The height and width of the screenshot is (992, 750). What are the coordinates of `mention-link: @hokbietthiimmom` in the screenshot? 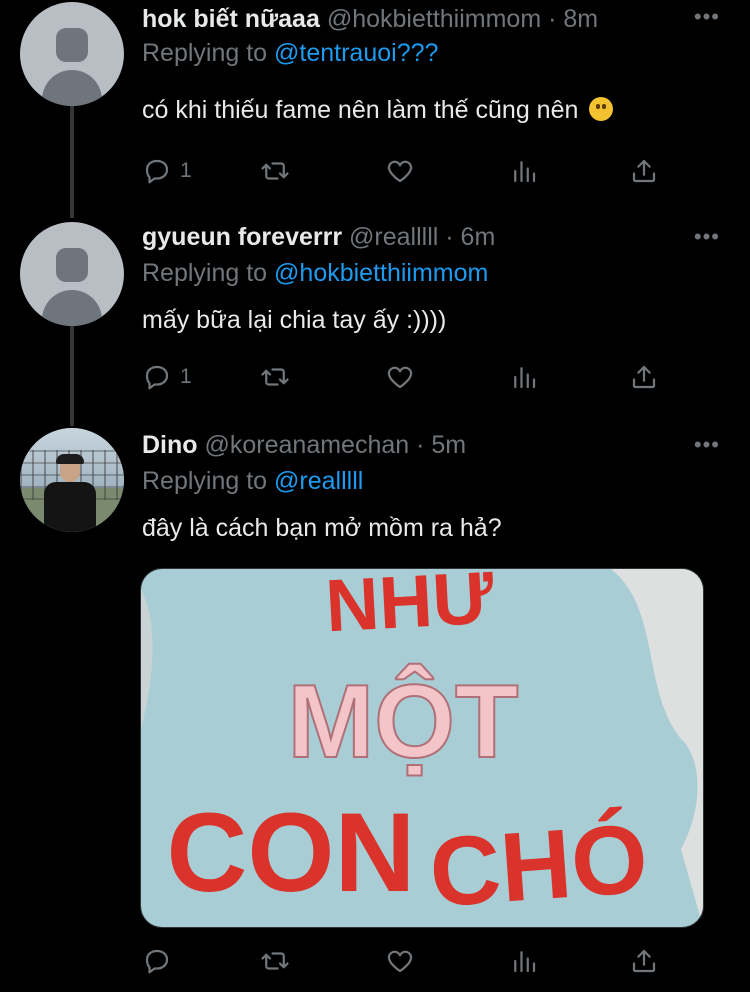 It's located at (381, 273).